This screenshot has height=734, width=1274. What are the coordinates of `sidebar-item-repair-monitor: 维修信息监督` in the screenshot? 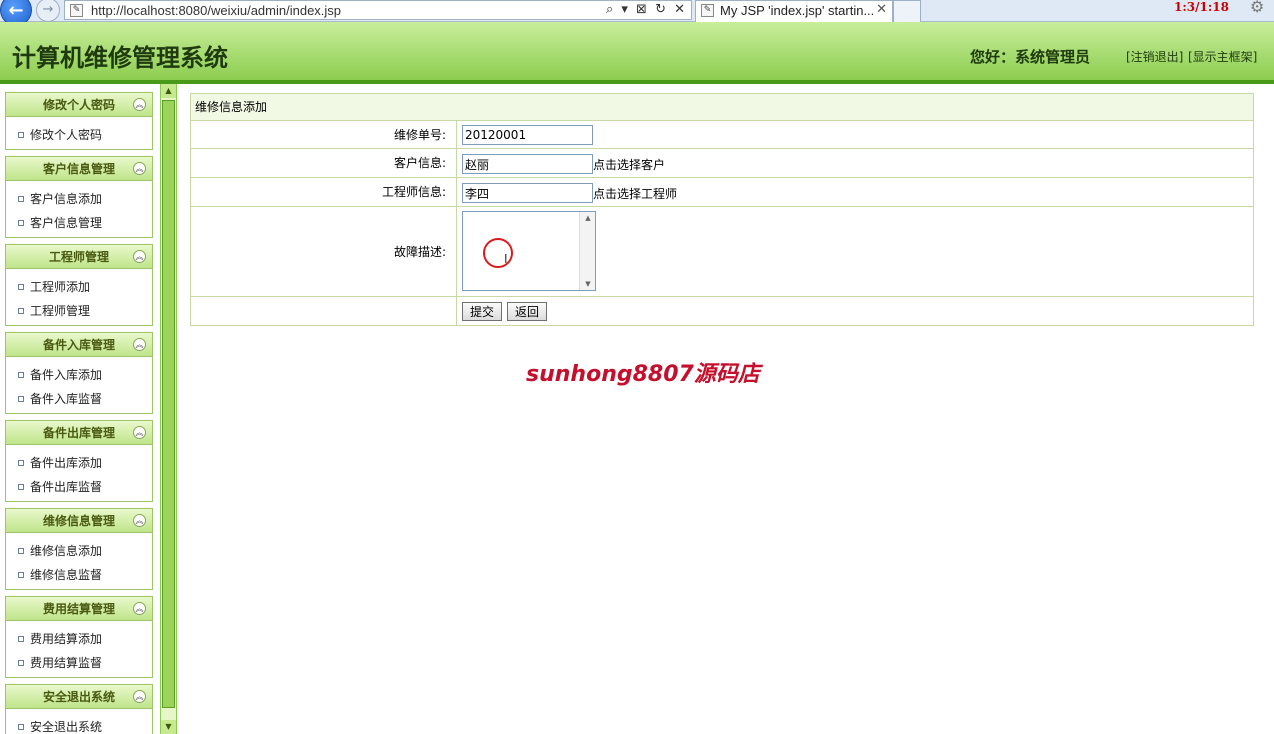 It's located at (79, 575).